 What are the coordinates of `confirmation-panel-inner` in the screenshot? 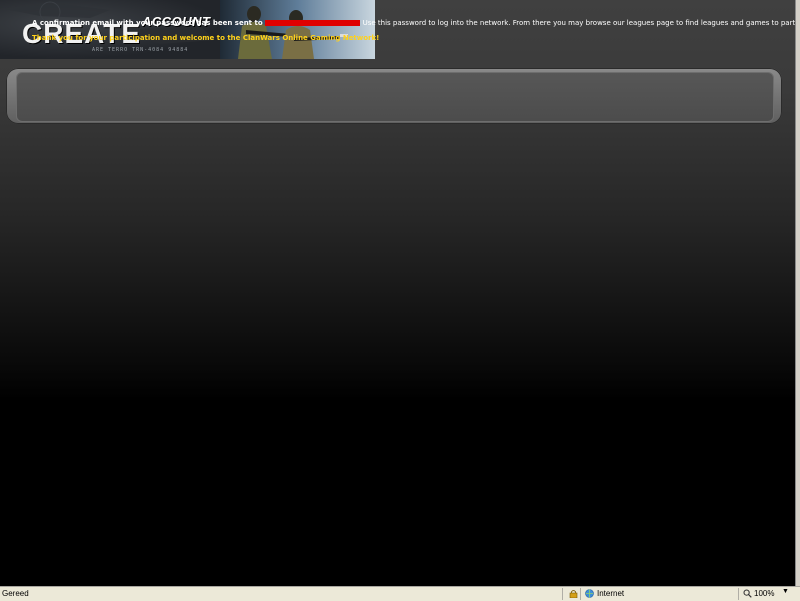 It's located at (395, 97).